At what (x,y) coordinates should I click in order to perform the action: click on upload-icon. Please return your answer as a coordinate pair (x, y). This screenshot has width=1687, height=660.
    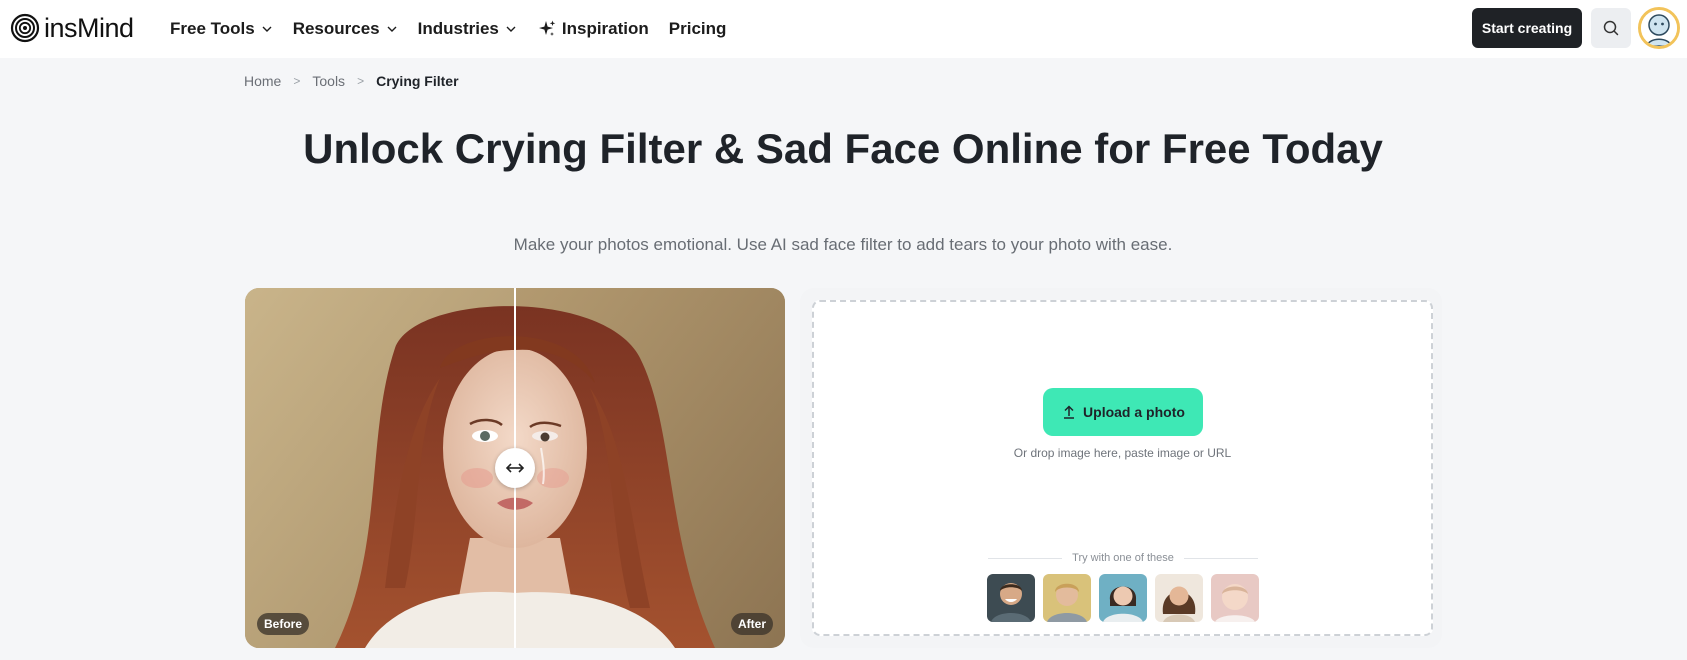
    Looking at the image, I should click on (1069, 412).